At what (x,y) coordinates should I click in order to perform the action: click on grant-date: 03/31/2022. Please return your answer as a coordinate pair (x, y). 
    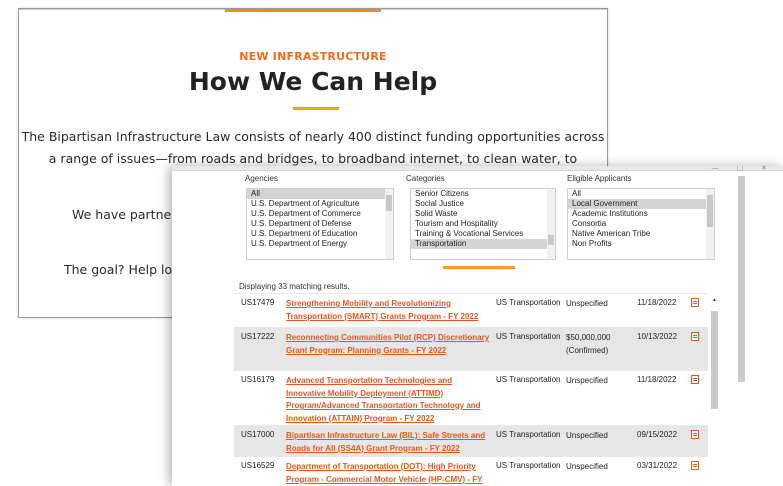
    Looking at the image, I should click on (657, 465).